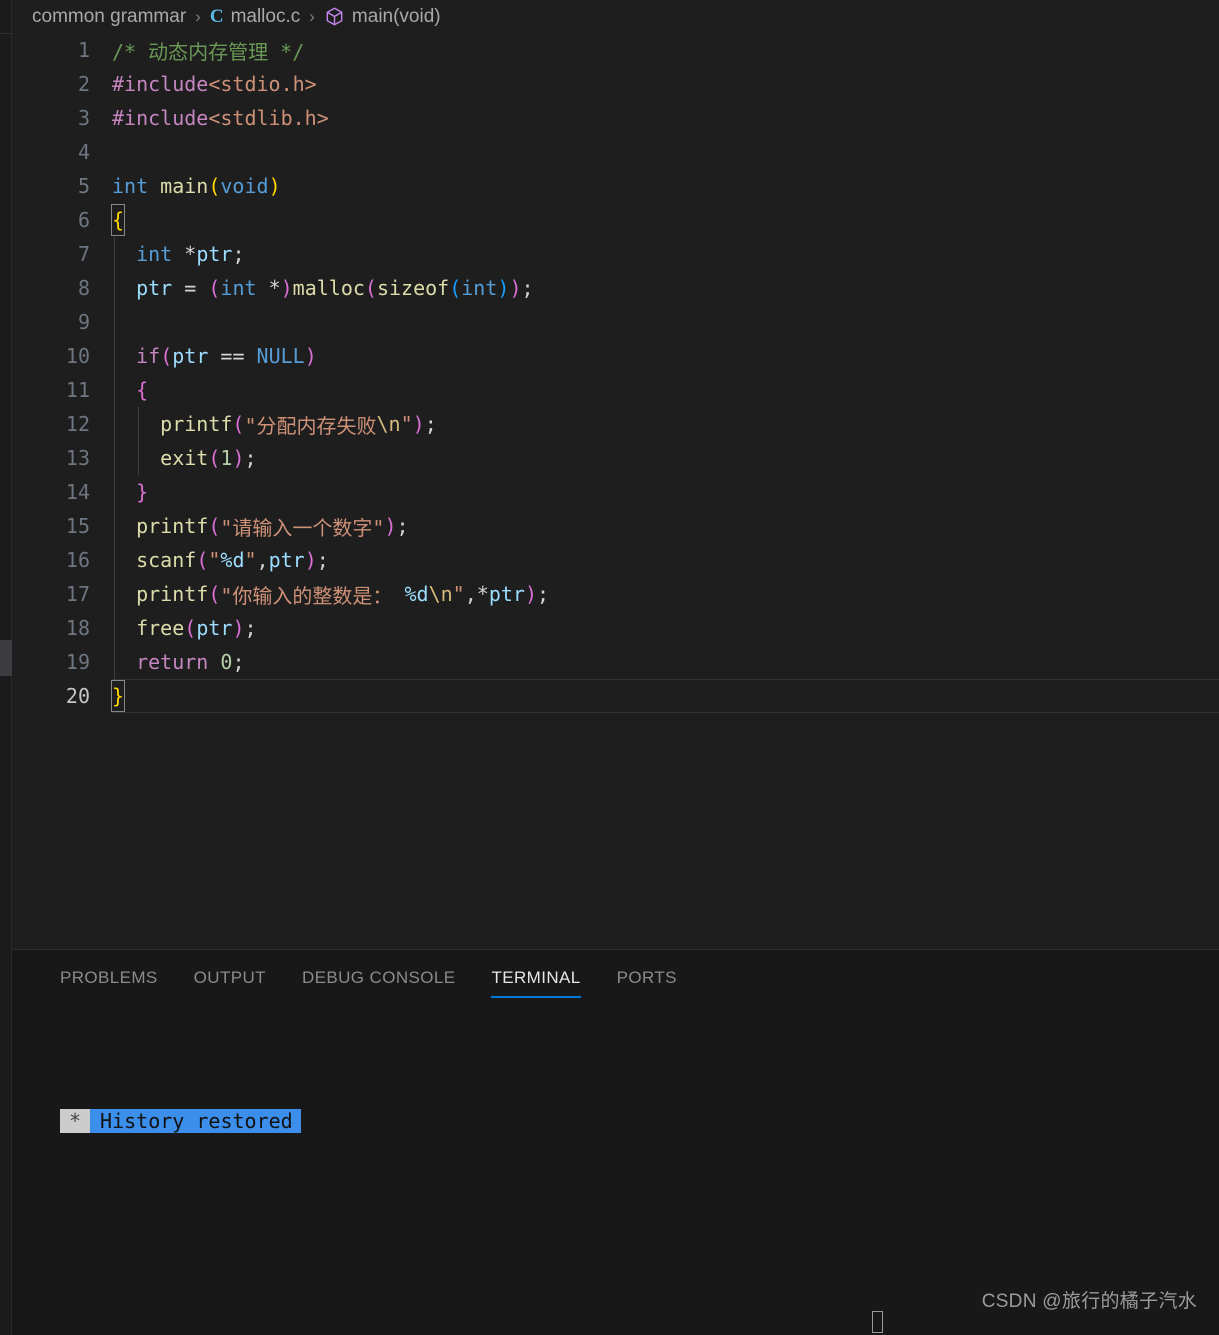 The height and width of the screenshot is (1335, 1219). I want to click on line-number: 18, so click(77, 628).